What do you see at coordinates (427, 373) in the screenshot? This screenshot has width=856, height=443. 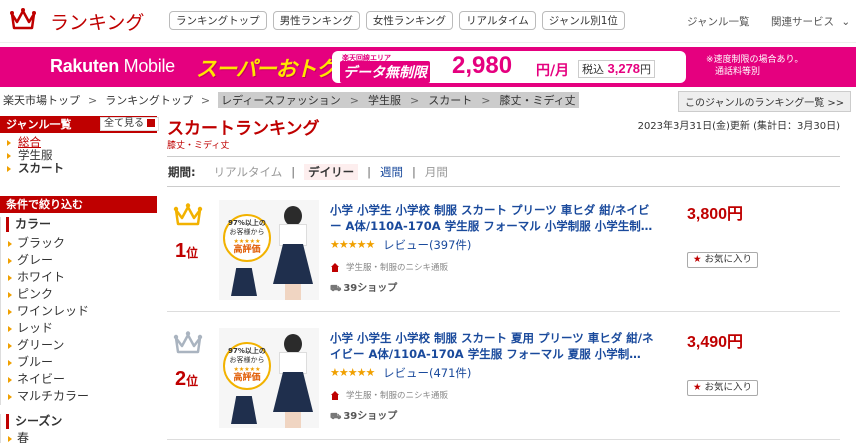 I see `review-link: レビュー(471件)` at bounding box center [427, 373].